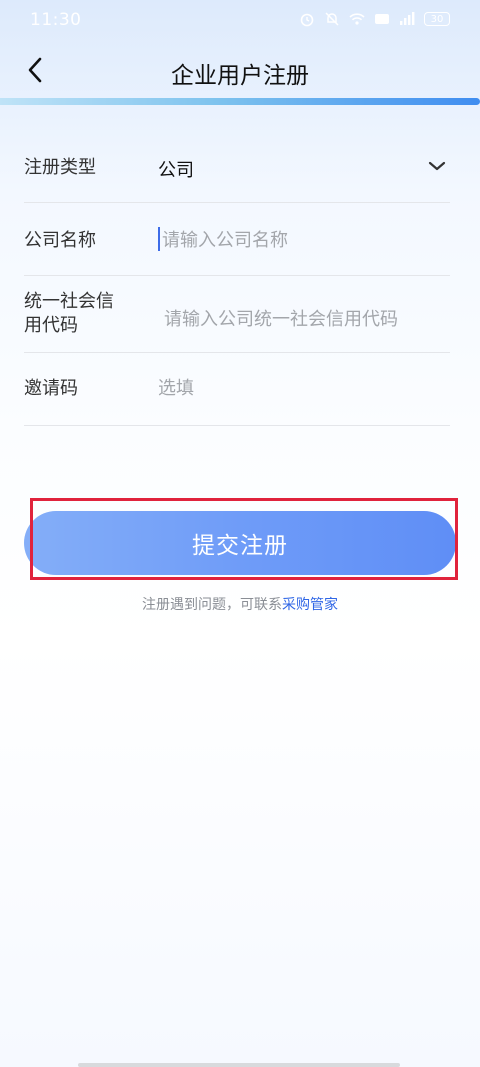 The image size is (480, 1067). Describe the element at coordinates (176, 169) in the screenshot. I see `registration-type-value: 公司` at that location.